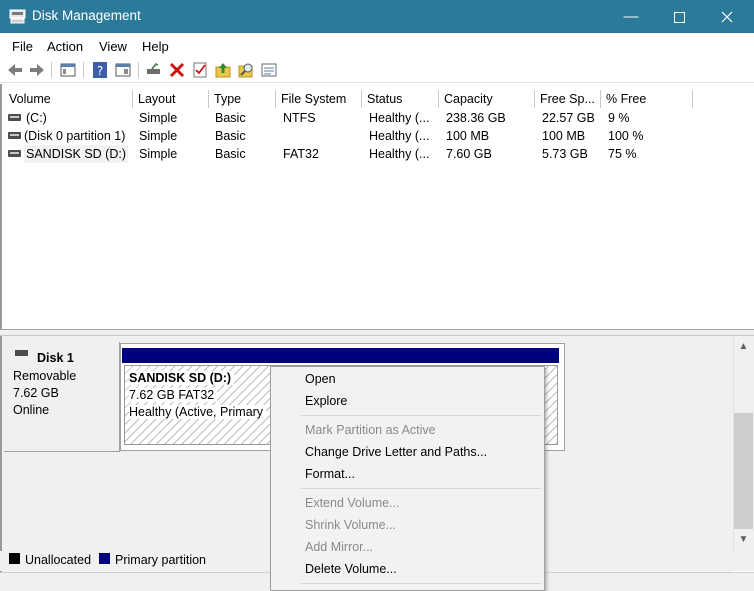 This screenshot has height=591, width=754. I want to click on disk-icon, so click(21, 353).